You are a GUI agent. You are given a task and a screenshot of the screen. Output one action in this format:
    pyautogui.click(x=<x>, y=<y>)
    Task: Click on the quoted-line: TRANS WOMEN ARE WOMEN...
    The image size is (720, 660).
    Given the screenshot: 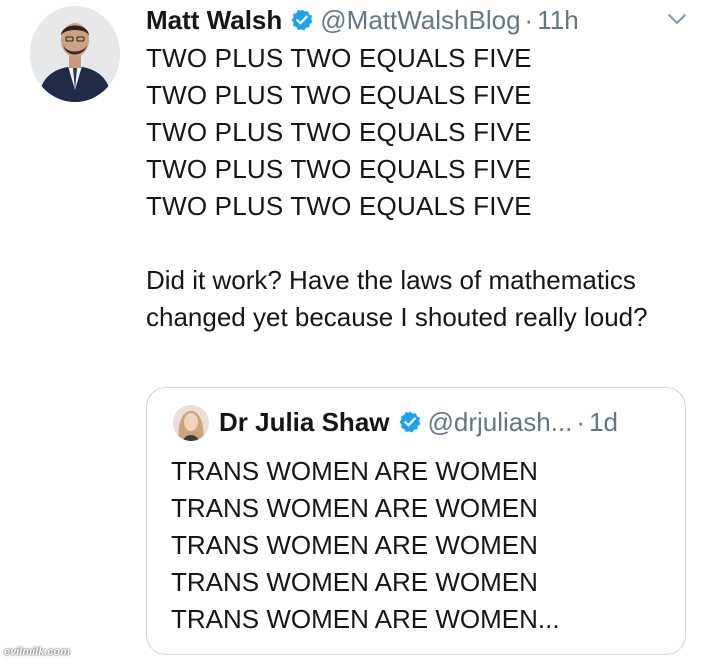 What is the action you would take?
    pyautogui.click(x=365, y=619)
    